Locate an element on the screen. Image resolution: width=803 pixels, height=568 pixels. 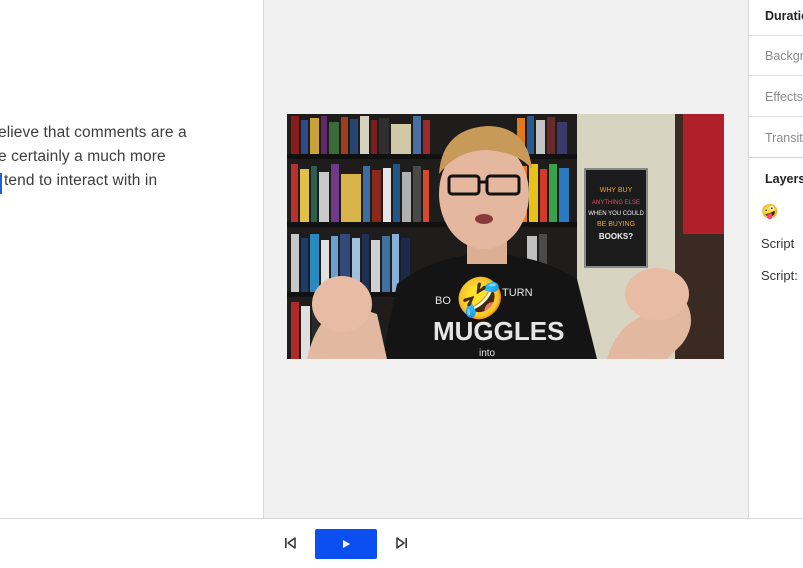
layer-item-script-2: Script: is located at coordinates (779, 275).